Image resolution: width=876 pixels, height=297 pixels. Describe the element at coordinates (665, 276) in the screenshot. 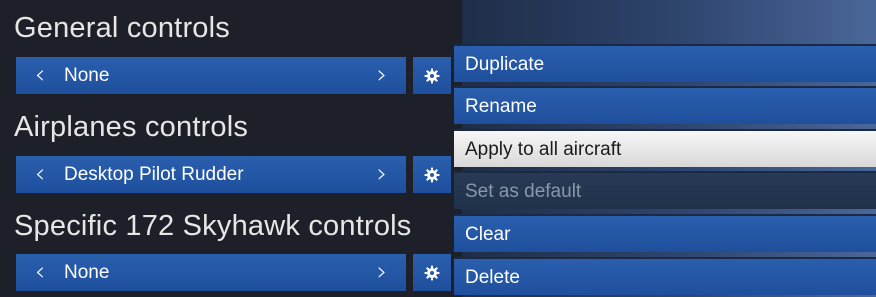

I see `menu-item-delete: Delete` at that location.